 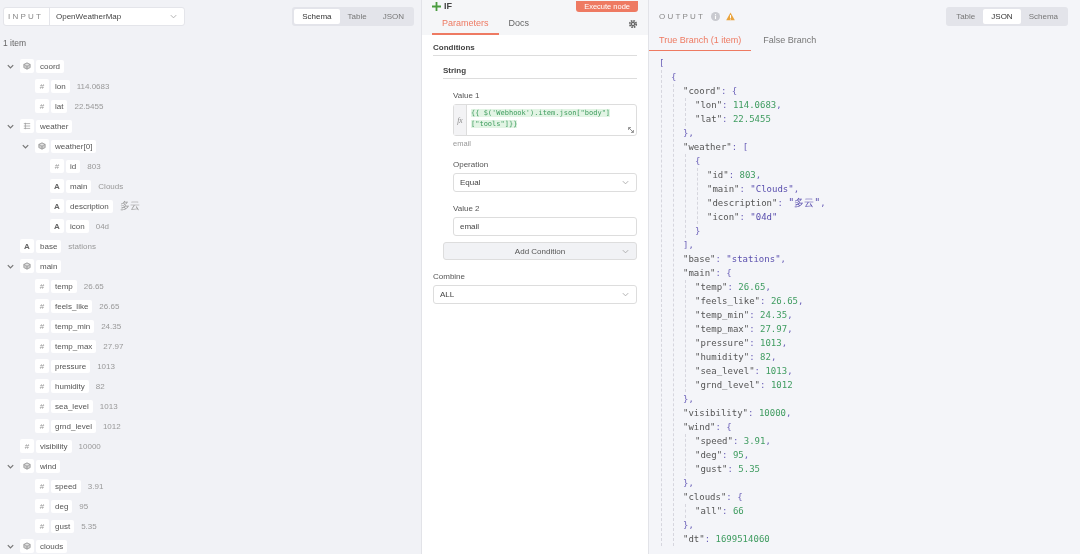 What do you see at coordinates (84, 506) in the screenshot?
I see `field-value: 95` at bounding box center [84, 506].